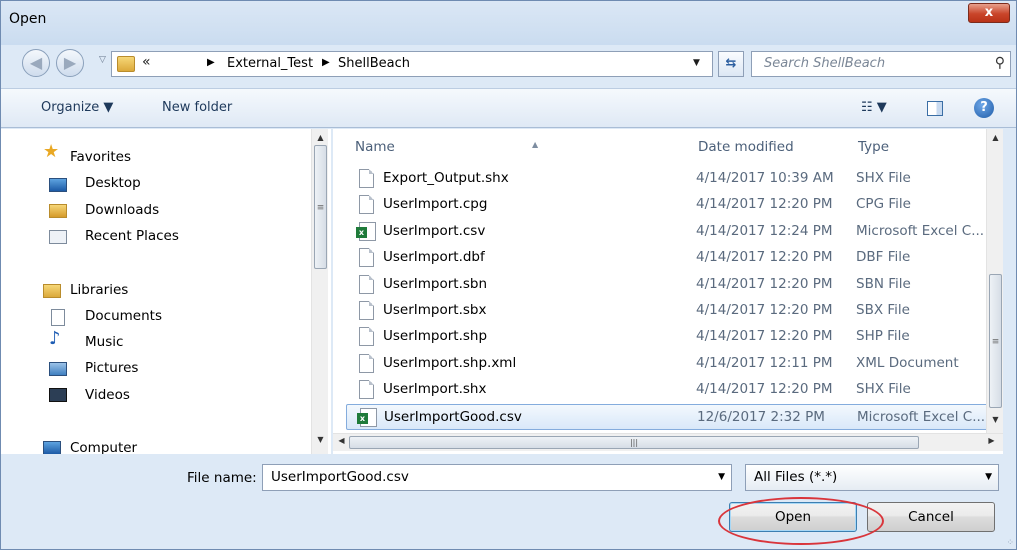 Image resolution: width=1017 pixels, height=550 pixels. What do you see at coordinates (935, 108) in the screenshot?
I see `preview-pane-icon` at bounding box center [935, 108].